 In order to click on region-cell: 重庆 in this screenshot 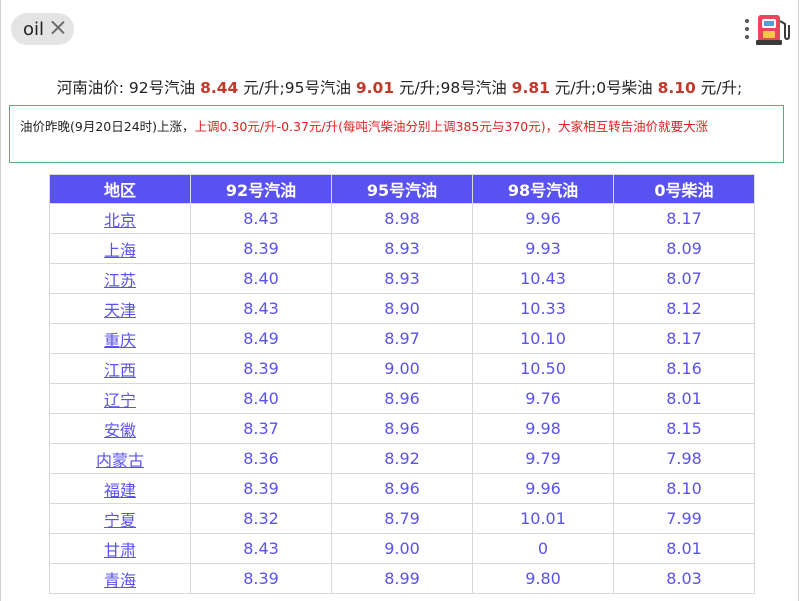, I will do `click(120, 338)`.